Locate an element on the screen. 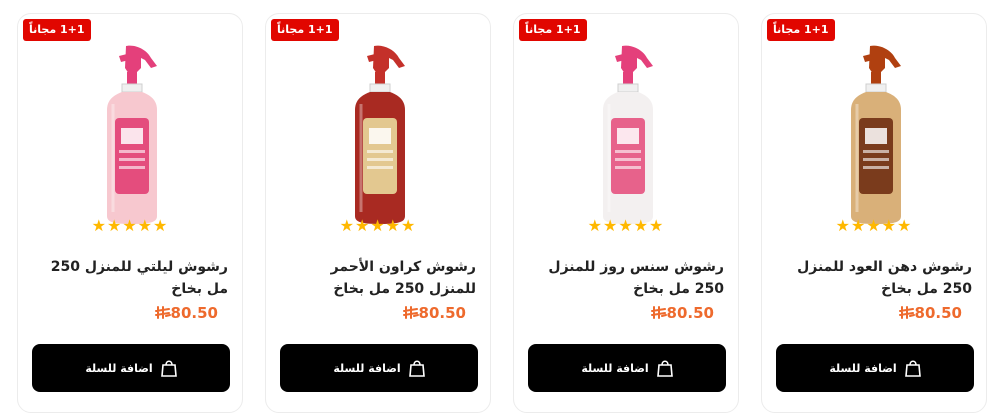 Image resolution: width=991 pixels, height=413 pixels. product-title: رشوش سنس روز للمنزل 250 مل بخاخ is located at coordinates (626, 278).